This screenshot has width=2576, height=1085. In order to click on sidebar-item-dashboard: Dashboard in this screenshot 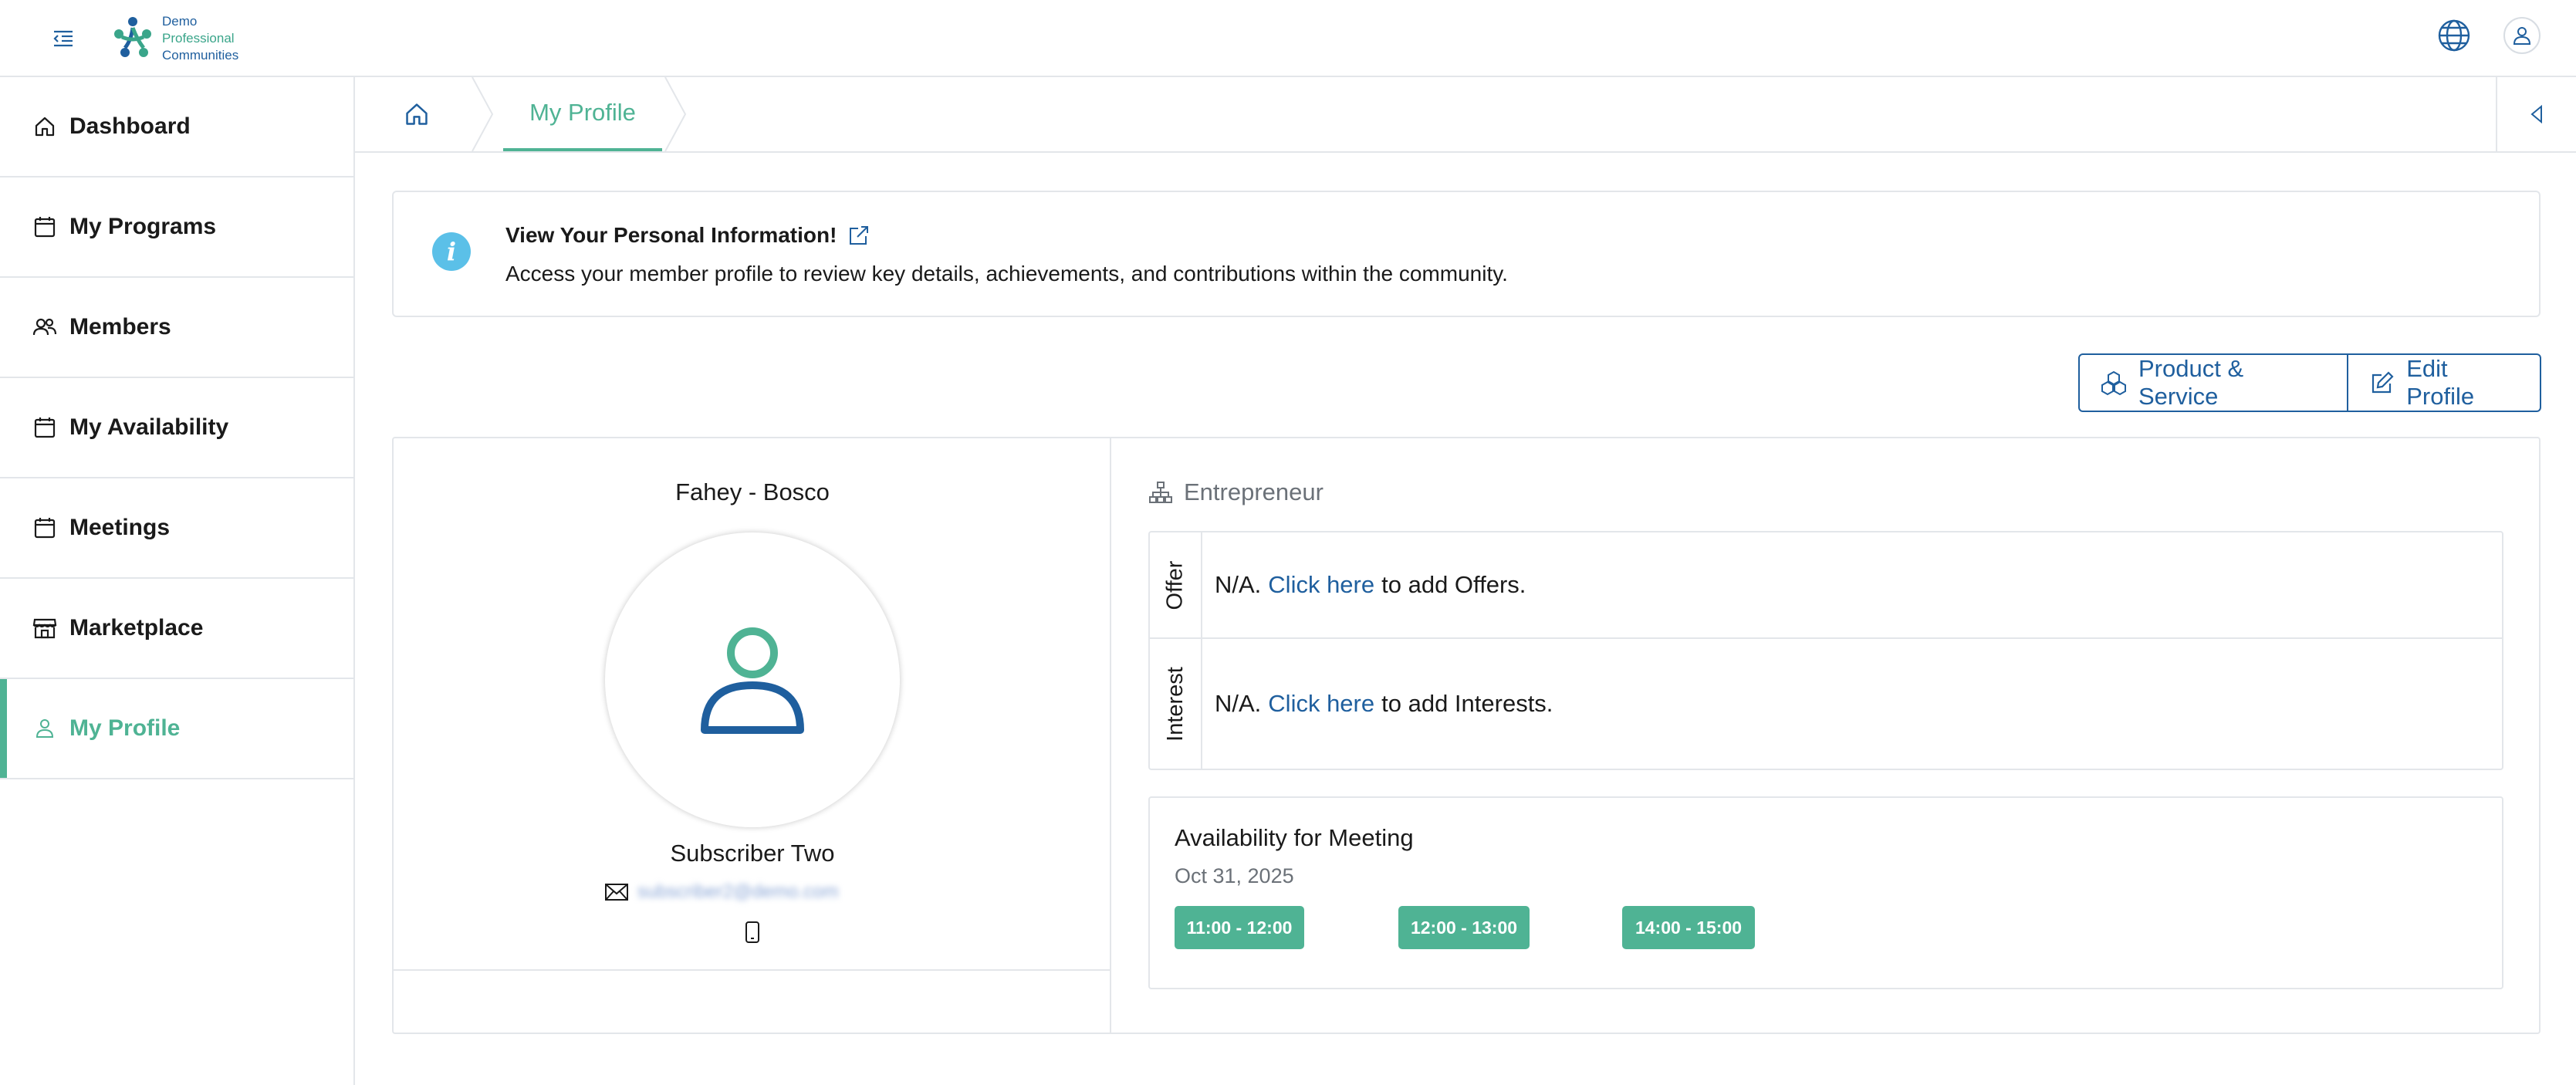, I will do `click(176, 127)`.